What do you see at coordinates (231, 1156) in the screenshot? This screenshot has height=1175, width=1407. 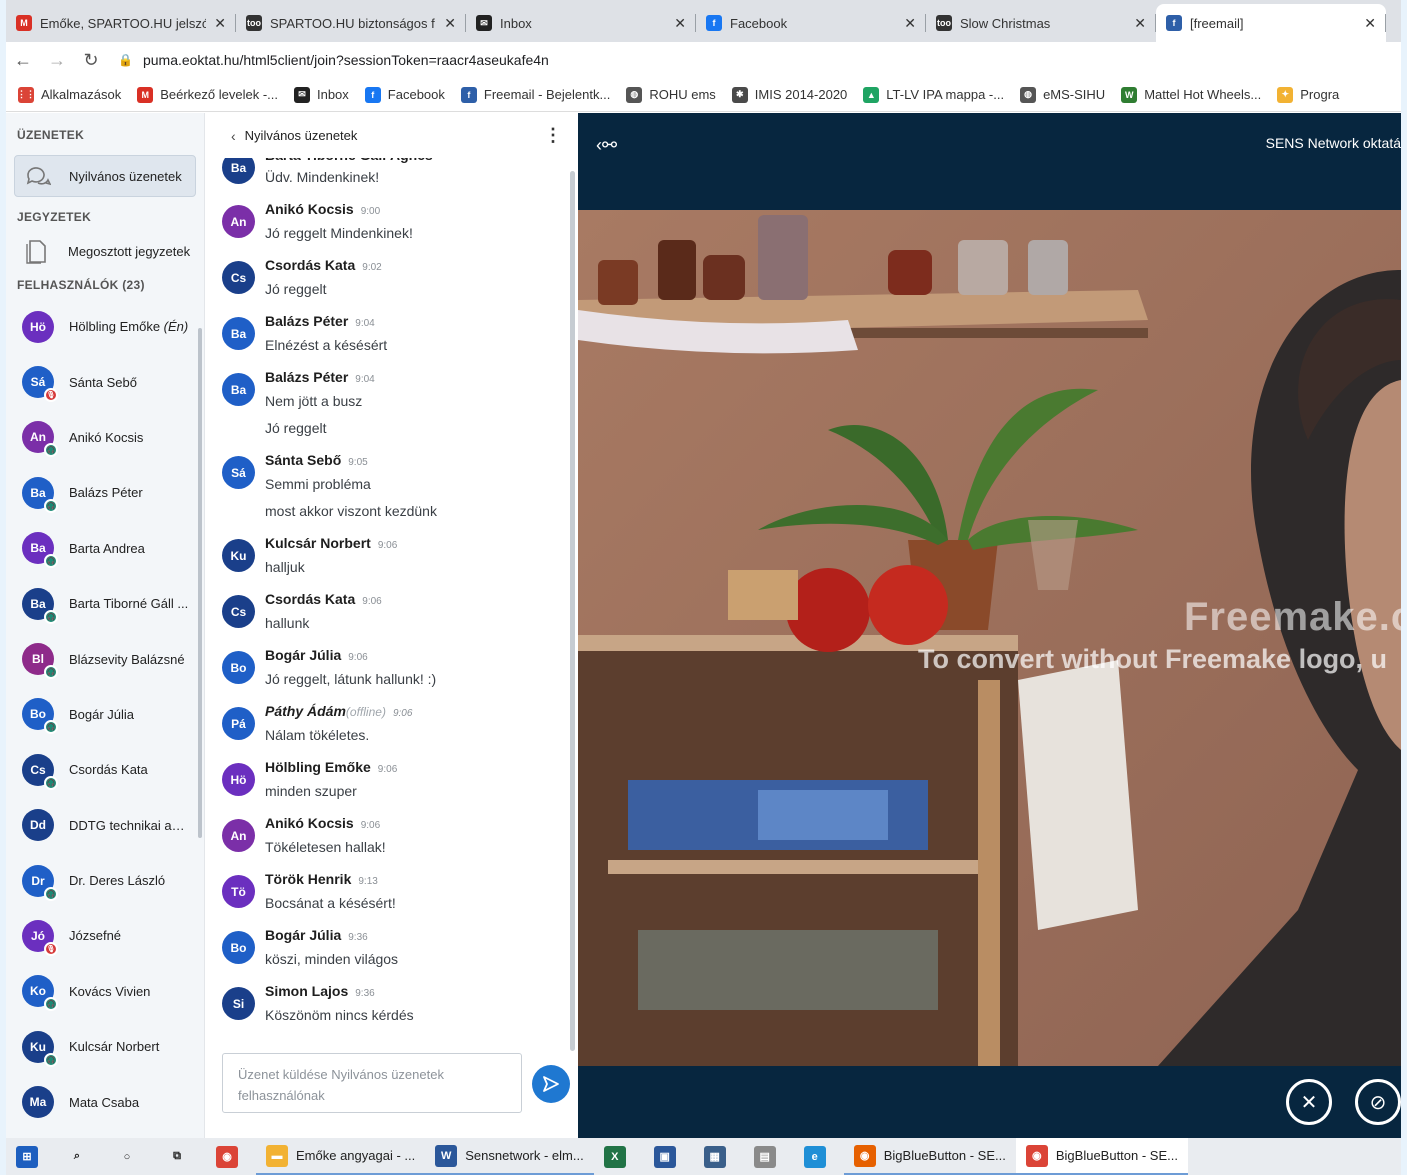 I see `taskbar-item: ◉` at bounding box center [231, 1156].